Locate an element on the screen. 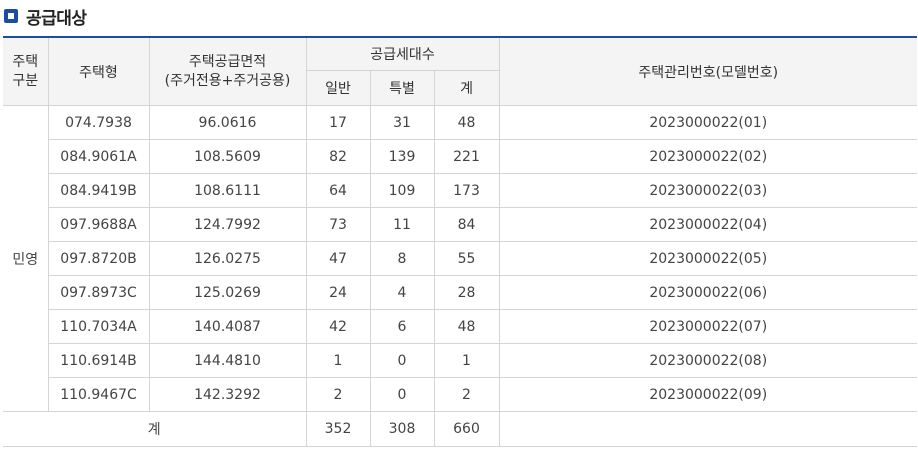  header-supply-area-line1: 주택공급면적 is located at coordinates (227, 61).